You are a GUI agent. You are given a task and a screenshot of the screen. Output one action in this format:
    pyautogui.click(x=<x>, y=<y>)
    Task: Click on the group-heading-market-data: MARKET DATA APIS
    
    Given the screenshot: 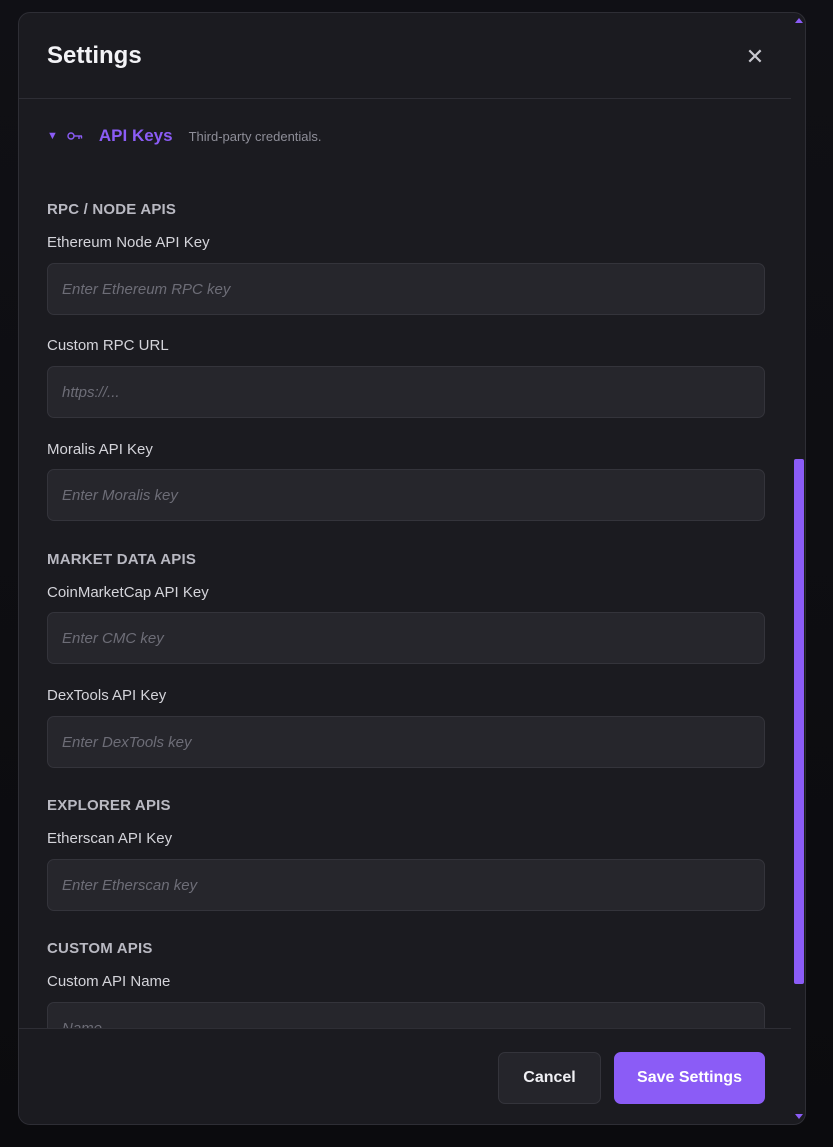 What is the action you would take?
    pyautogui.click(x=122, y=559)
    